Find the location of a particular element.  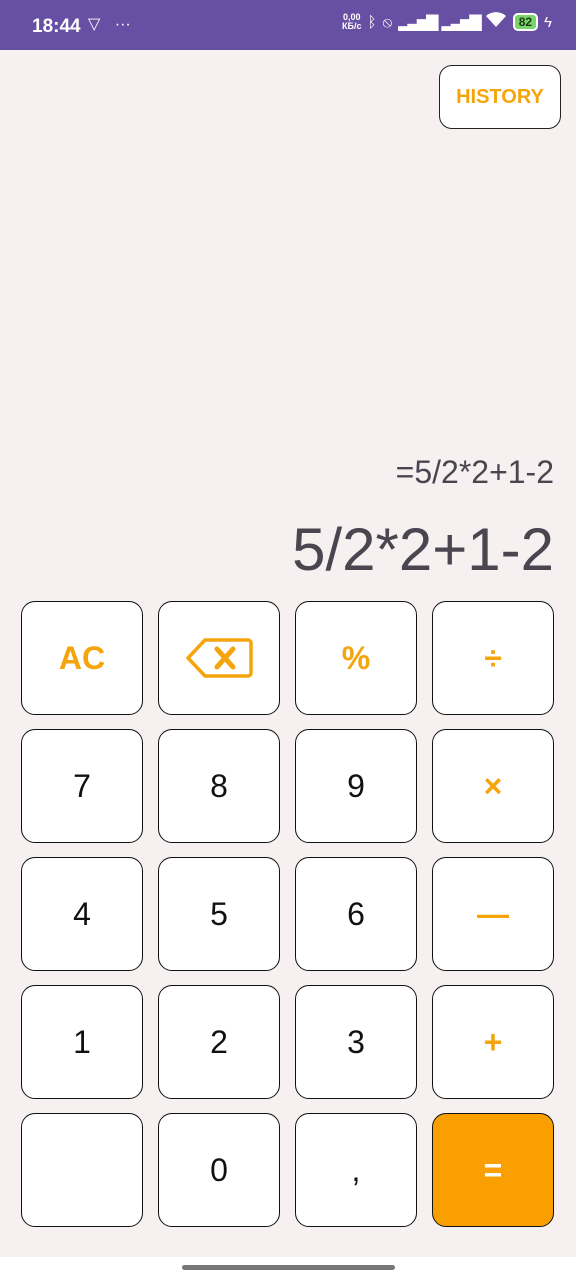

status-time: 18:44 is located at coordinates (56, 26).